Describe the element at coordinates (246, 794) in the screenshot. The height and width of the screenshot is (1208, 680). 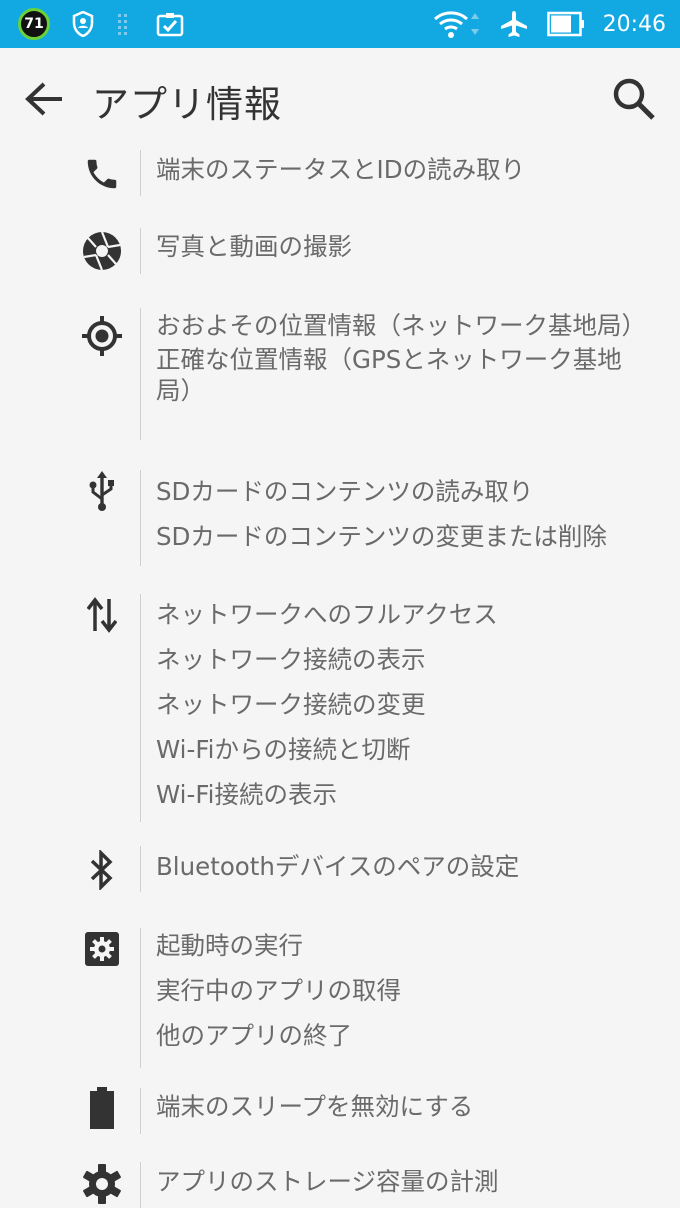
I see `permission-item: Wi-Fi接続の表示` at that location.